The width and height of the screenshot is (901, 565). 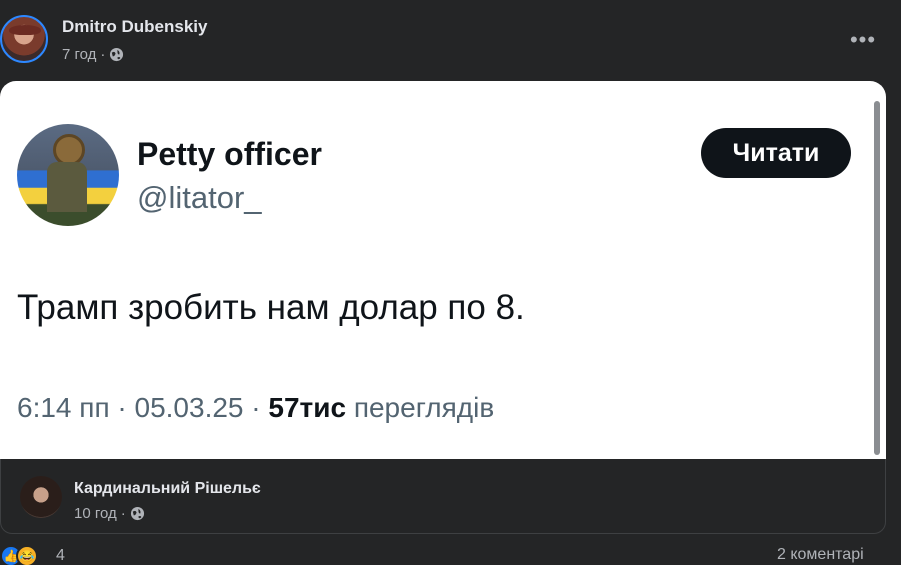 I want to click on shared-post-attribution: Кардинальний Рішельє 10 год ·, so click(x=443, y=496).